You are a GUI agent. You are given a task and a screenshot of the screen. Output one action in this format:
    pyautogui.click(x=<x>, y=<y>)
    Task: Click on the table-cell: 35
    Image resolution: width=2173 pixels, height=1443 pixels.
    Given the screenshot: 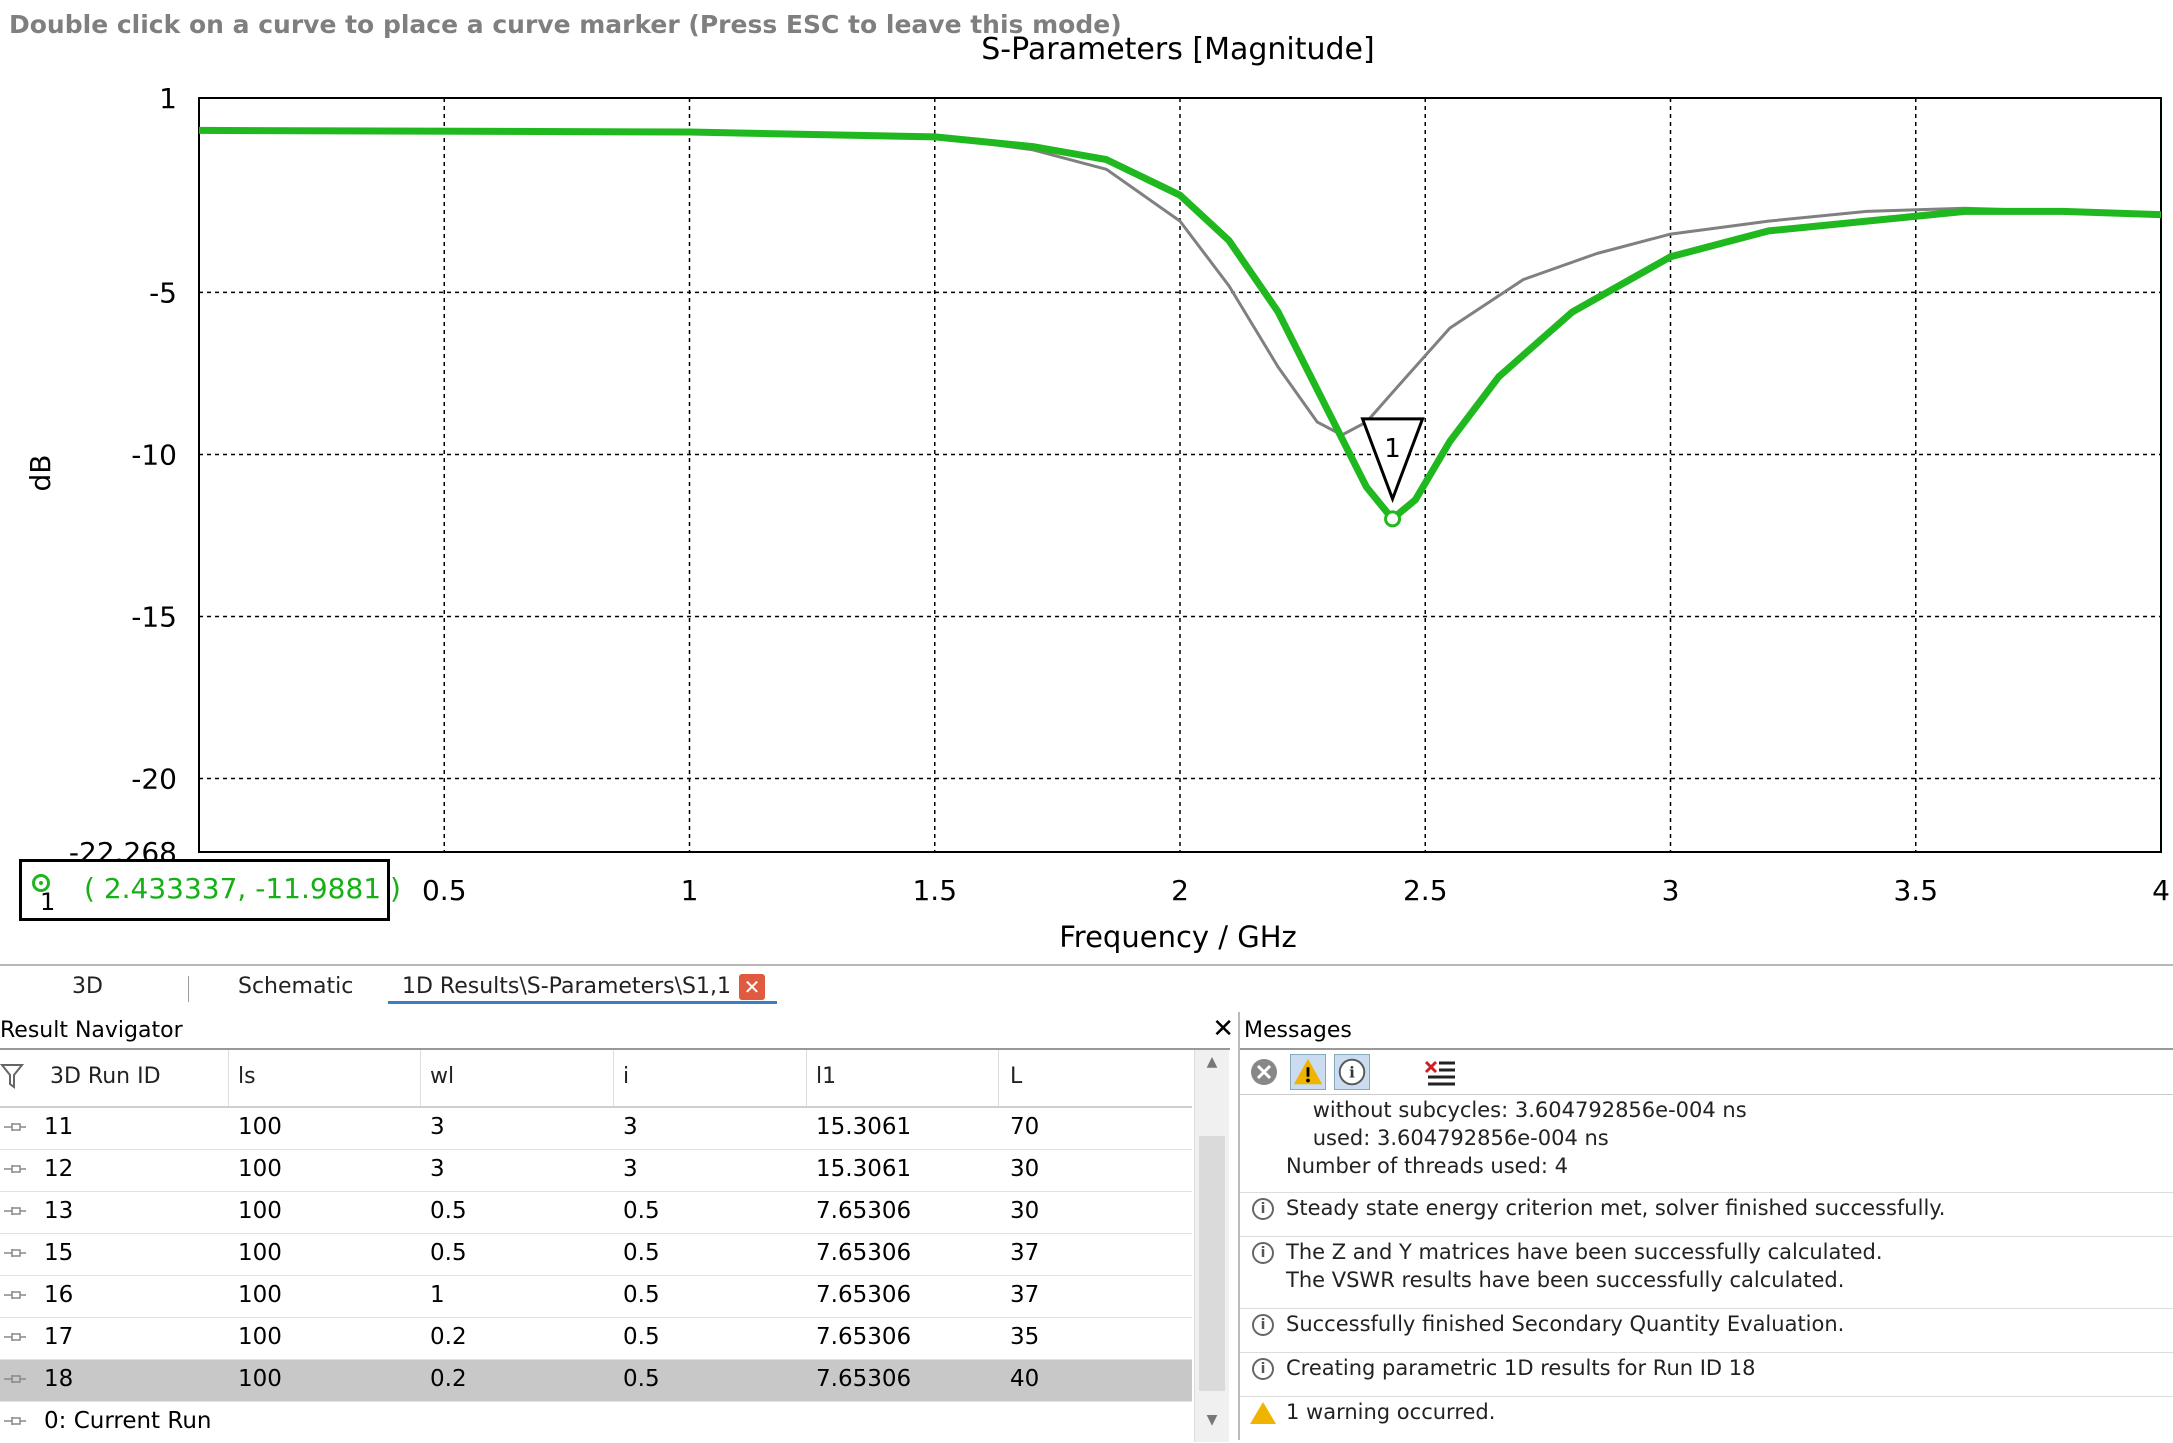 What is the action you would take?
    pyautogui.click(x=1025, y=1337)
    